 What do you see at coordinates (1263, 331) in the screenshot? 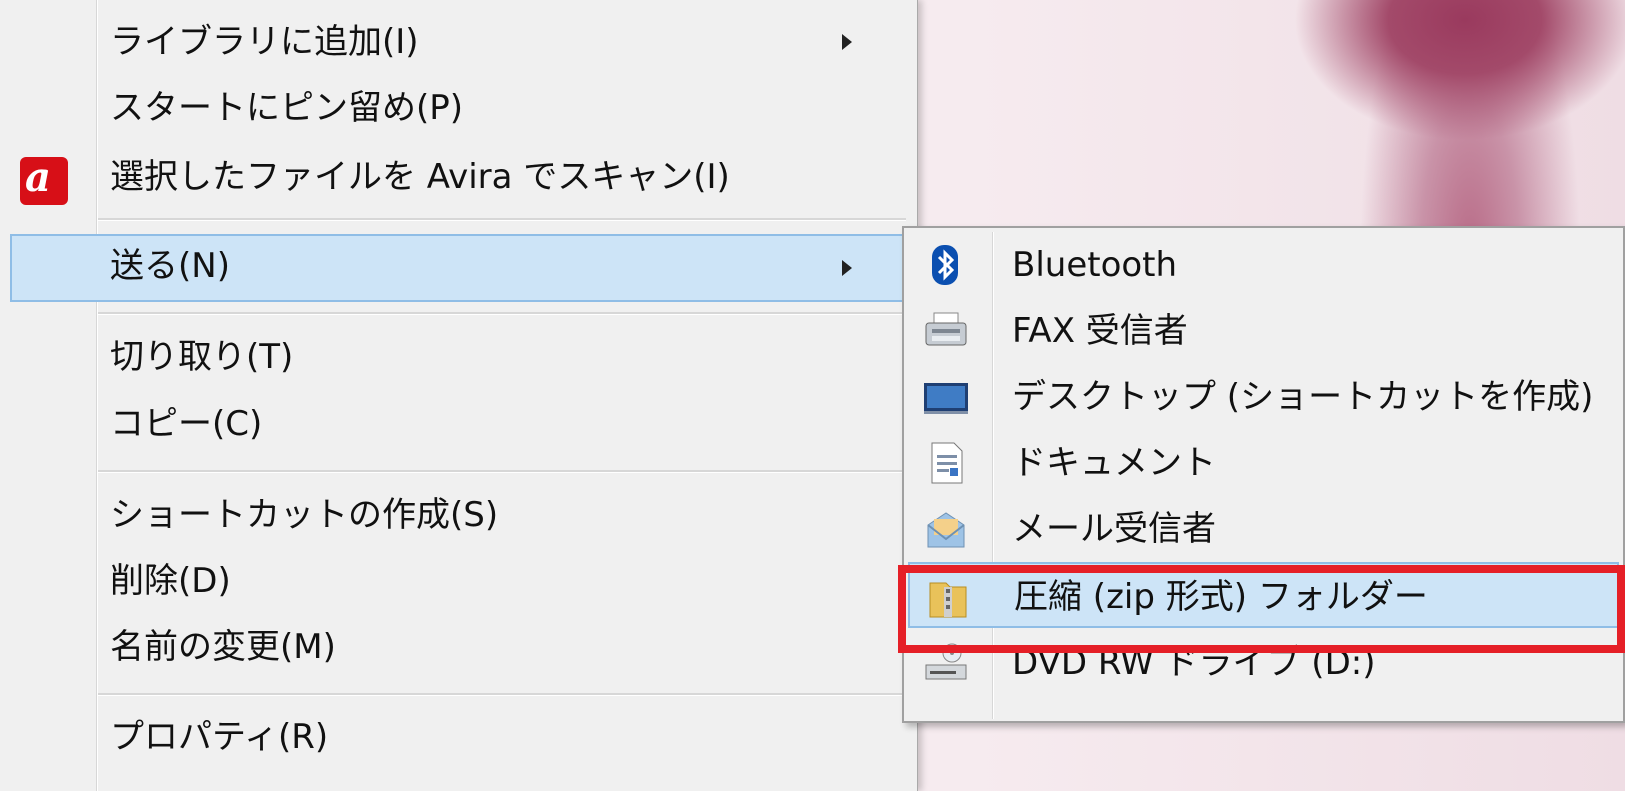
I see `submenu-item-fax-recipient: FAX 受信者` at bounding box center [1263, 331].